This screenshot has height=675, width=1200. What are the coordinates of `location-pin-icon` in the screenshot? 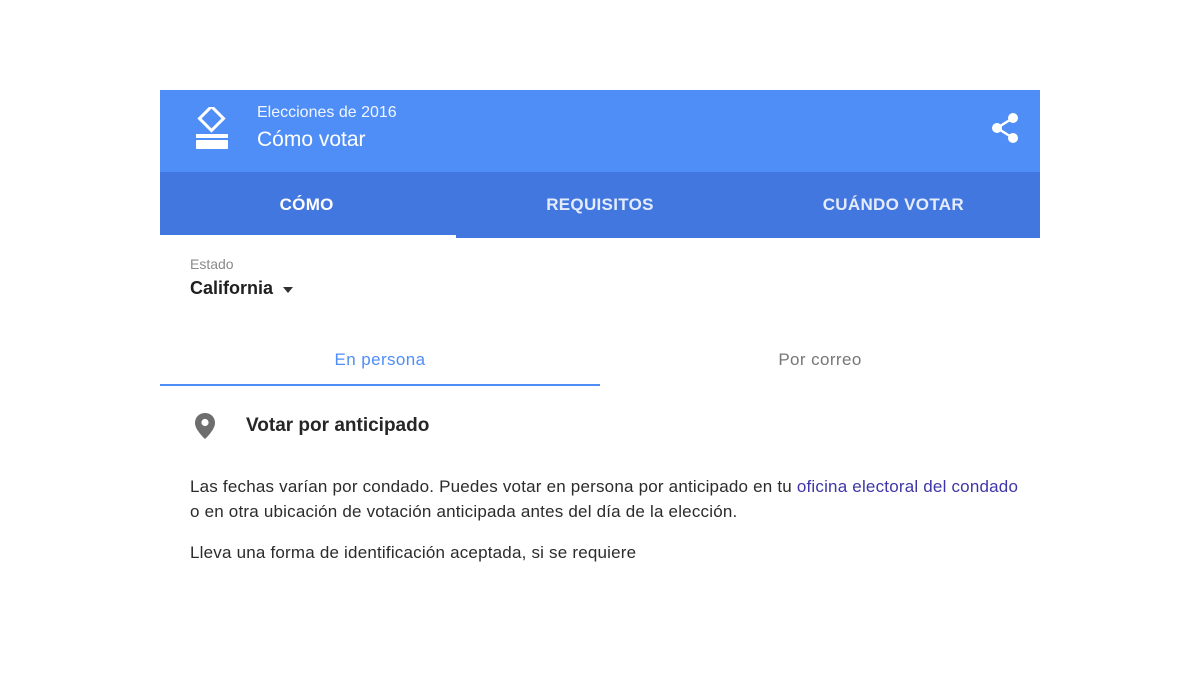 It's located at (205, 426).